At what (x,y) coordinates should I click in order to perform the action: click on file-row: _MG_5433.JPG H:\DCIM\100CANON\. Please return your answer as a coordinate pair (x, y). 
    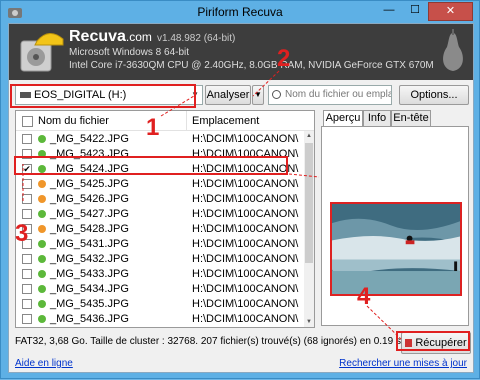
    Looking at the image, I should click on (160, 274).